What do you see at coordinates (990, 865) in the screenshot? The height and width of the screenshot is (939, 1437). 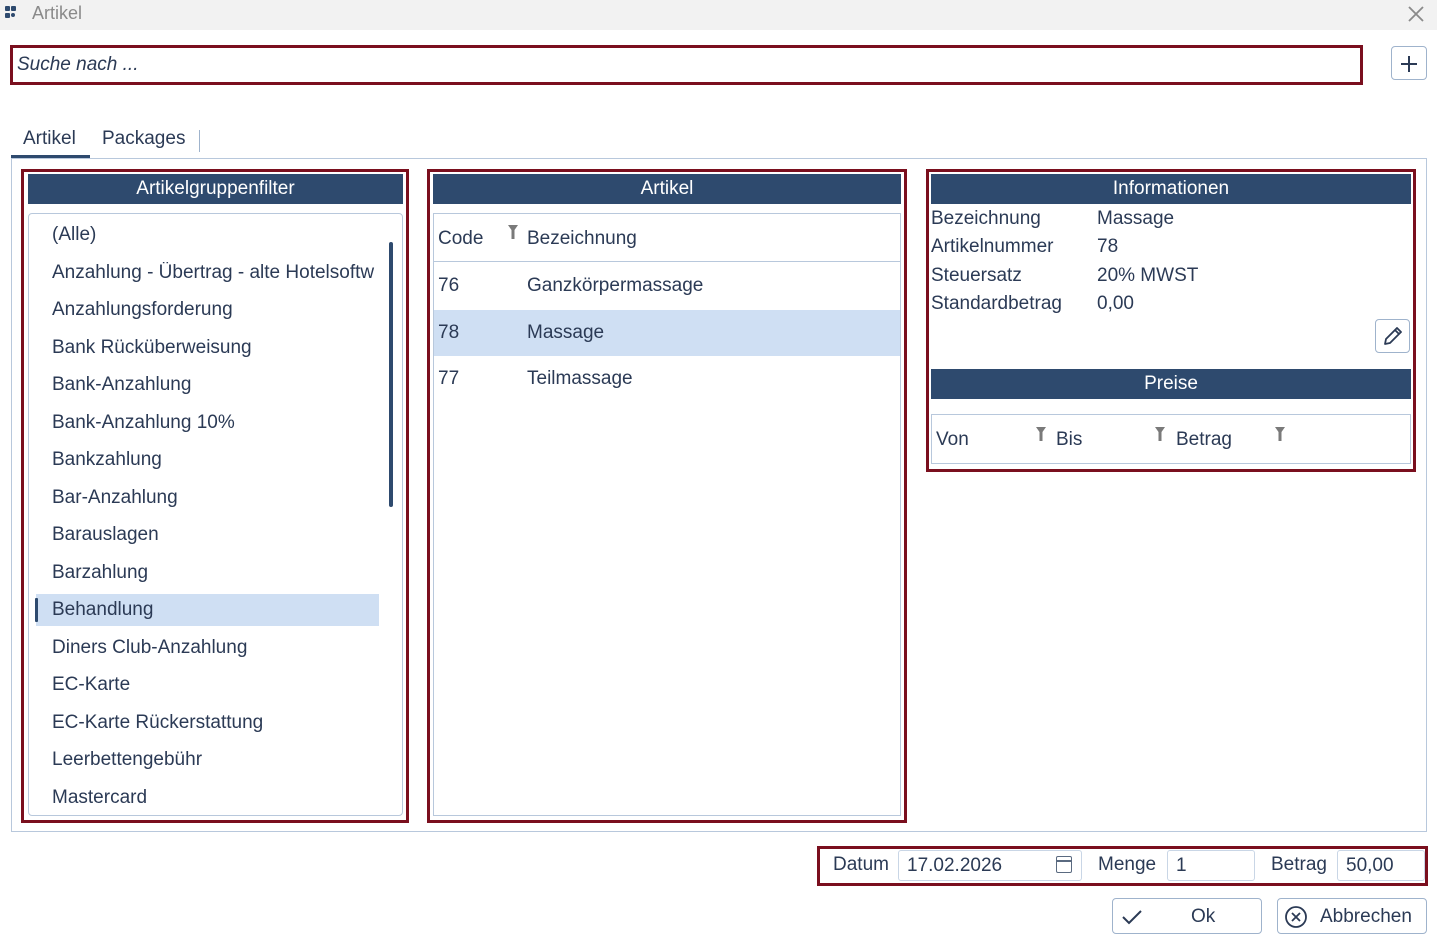 I see `date-field: 17.02.2026` at bounding box center [990, 865].